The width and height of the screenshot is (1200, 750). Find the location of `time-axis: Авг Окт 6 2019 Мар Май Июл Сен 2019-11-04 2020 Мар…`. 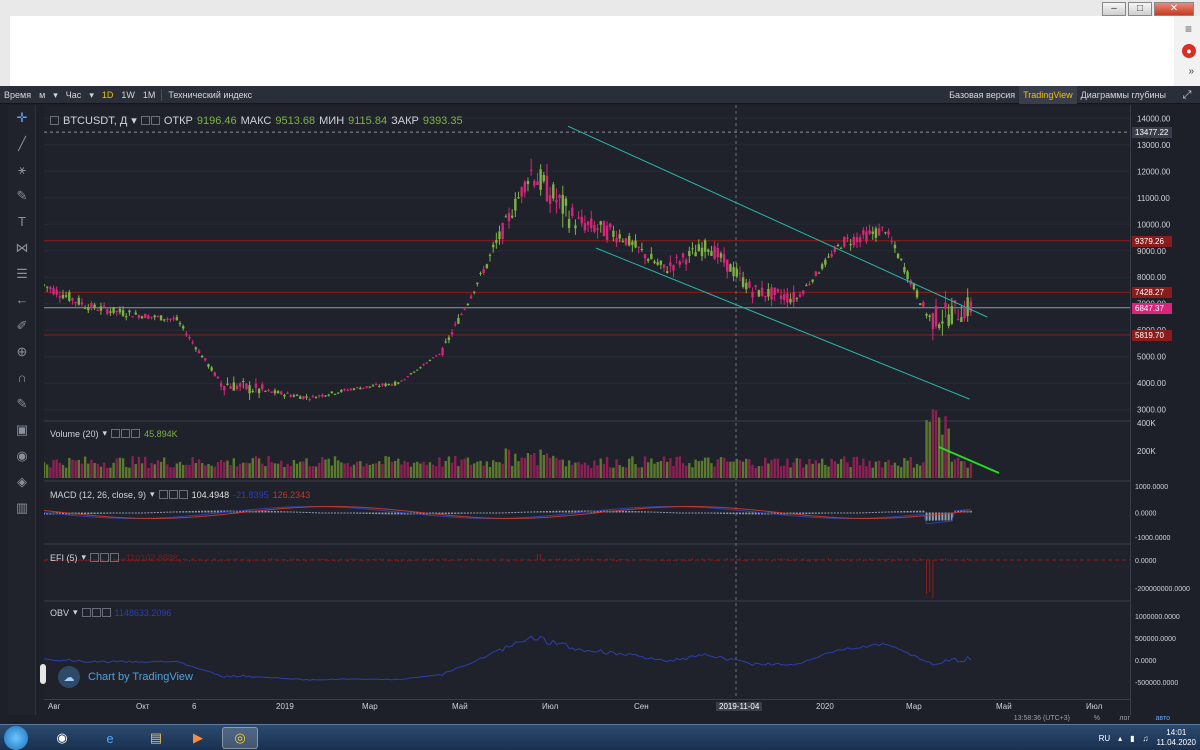

time-axis: Авг Окт 6 2019 Мар Май Июл Сен 2019-11-04 2020 Мар… is located at coordinates (587, 707).